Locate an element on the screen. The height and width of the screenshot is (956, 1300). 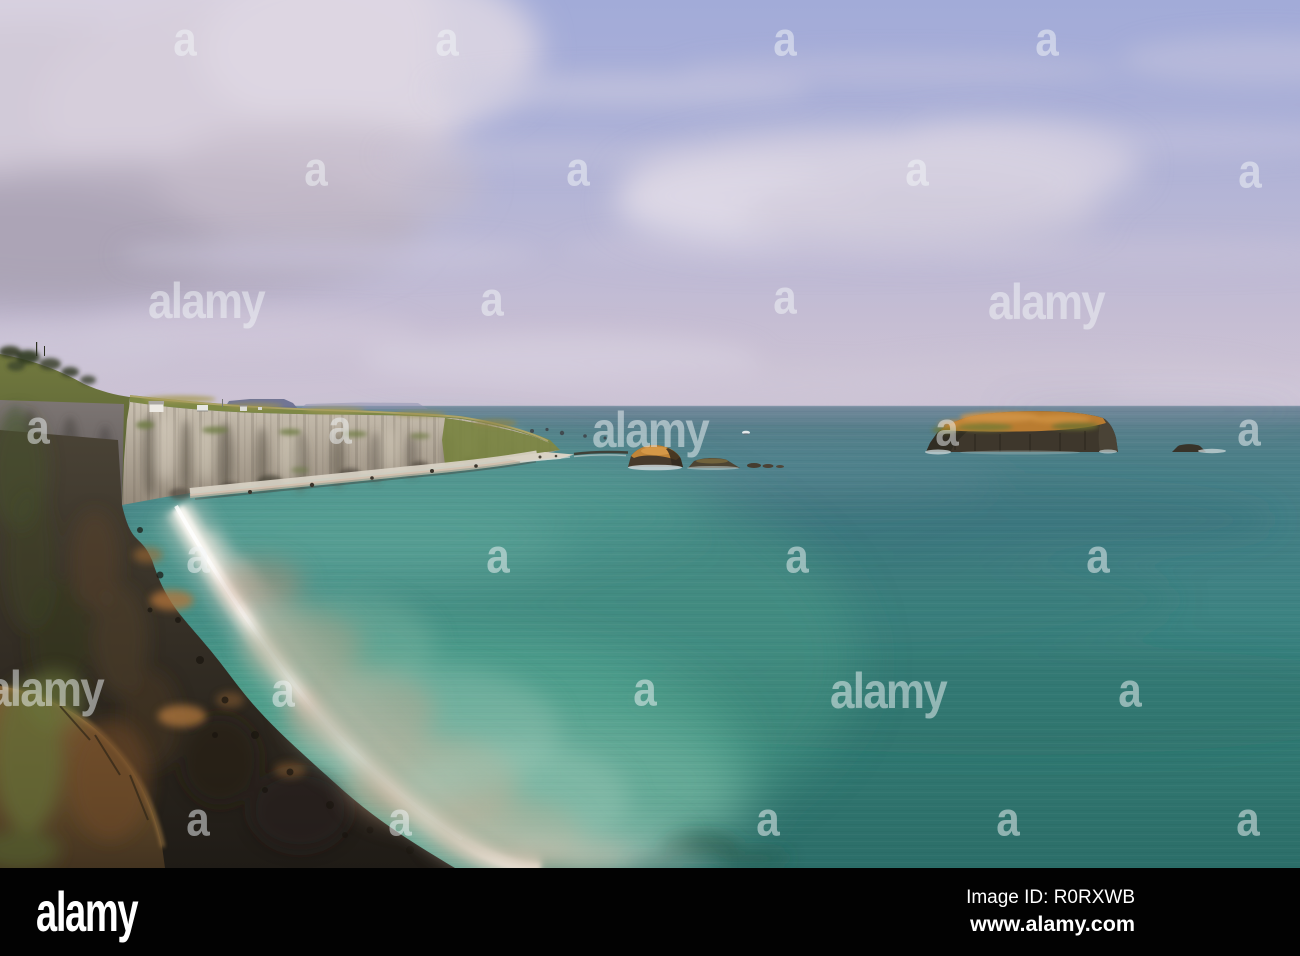
image-id-text: Image ID: R0RXWB is located at coordinates (1050, 897).